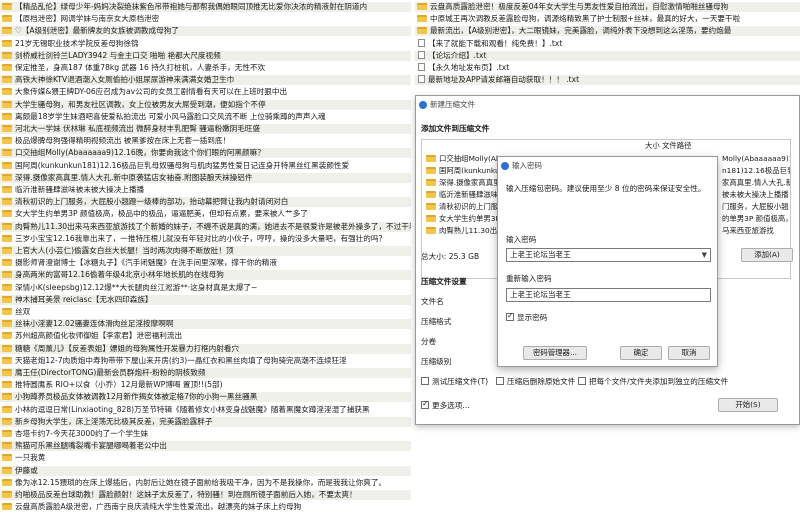 Image resolution: width=800 pixels, height=517 pixels. What do you see at coordinates (80, 189) in the screenshot?
I see `list-item-label: 临沂淮新骚肆滋味被未被大操决上播播` at bounding box center [80, 189].